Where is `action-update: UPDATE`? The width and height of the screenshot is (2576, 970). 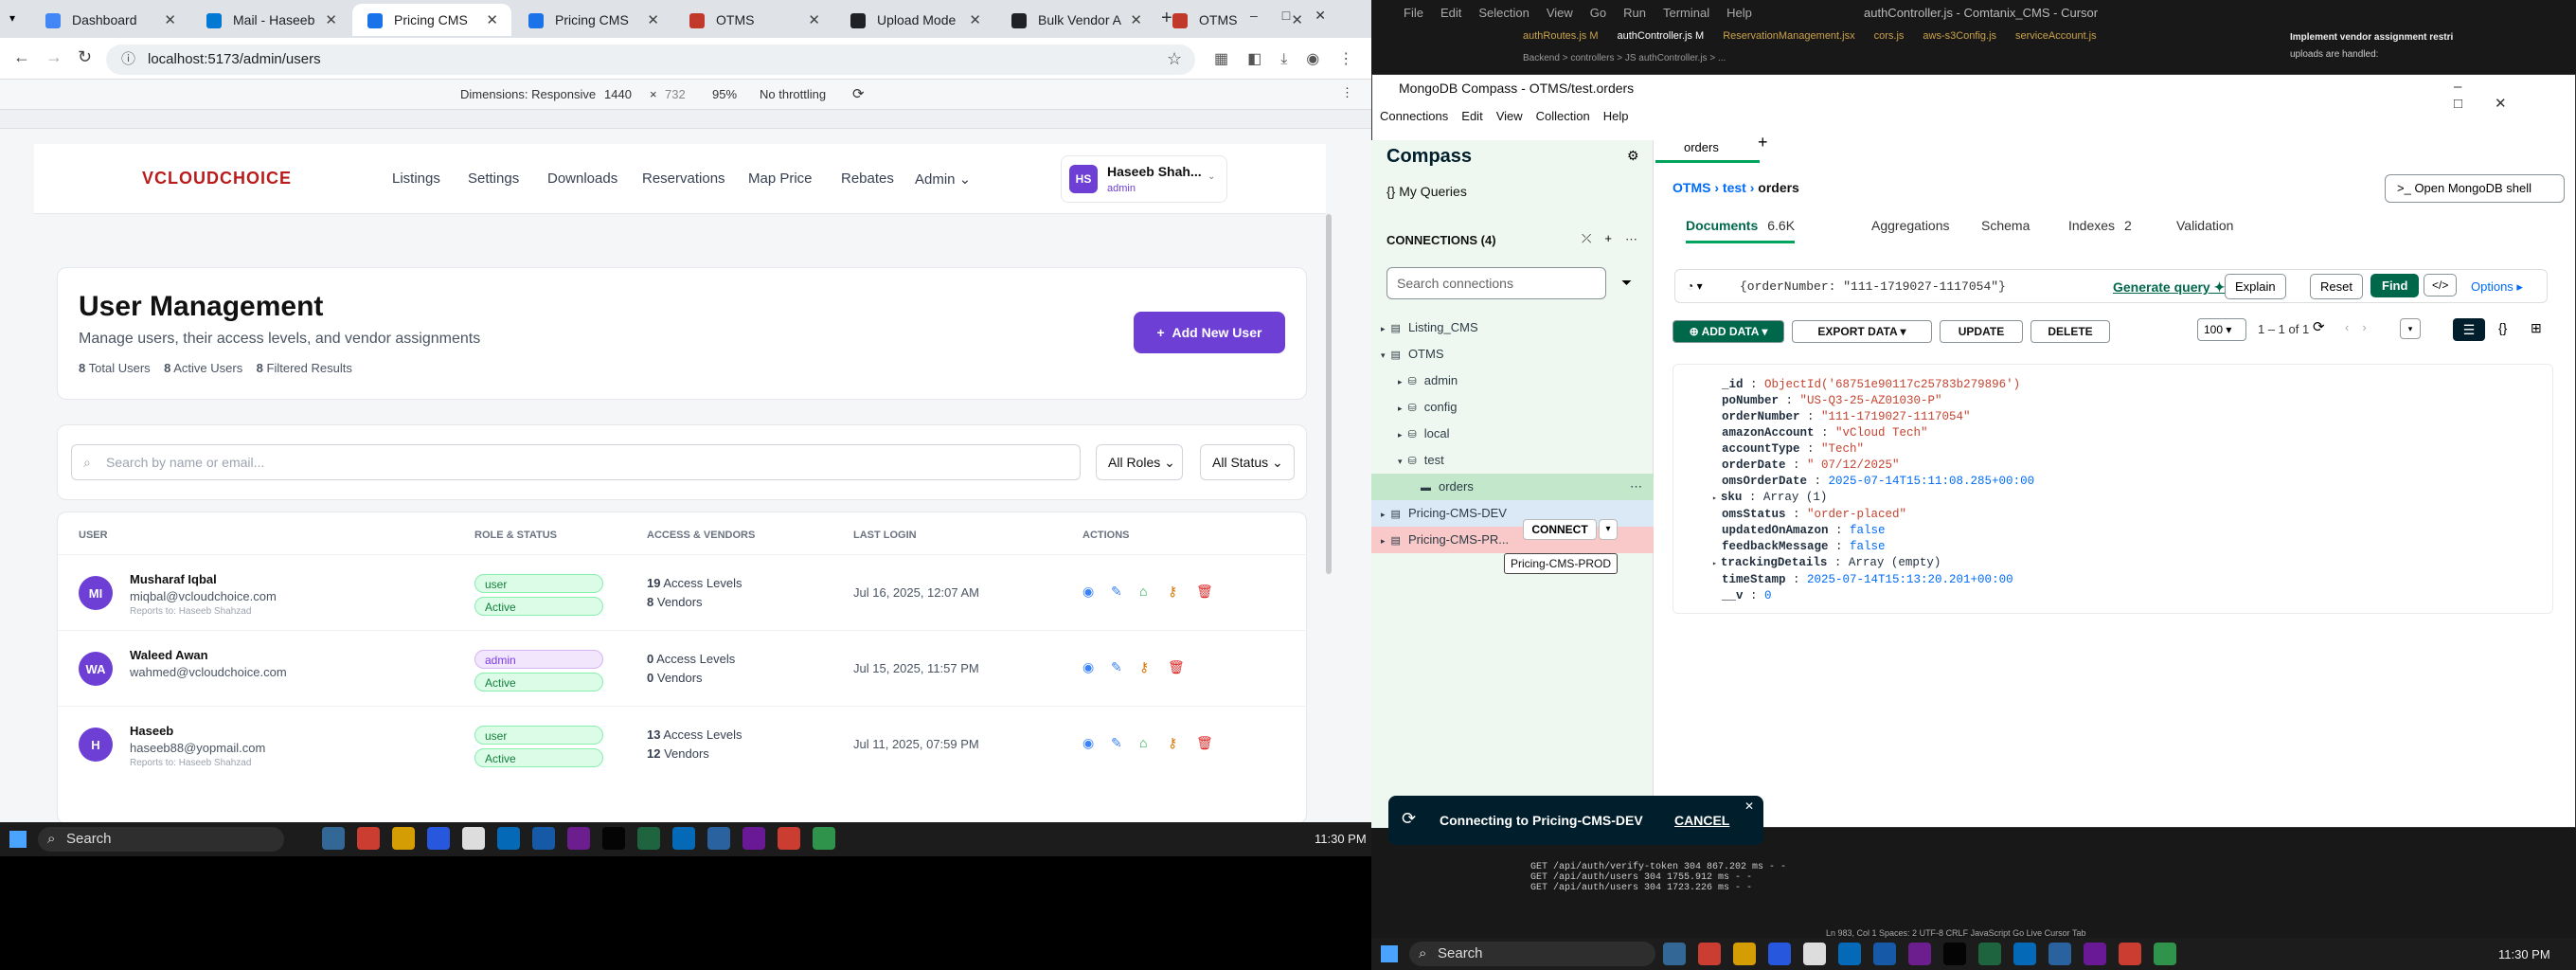
action-update: UPDATE is located at coordinates (1981, 331).